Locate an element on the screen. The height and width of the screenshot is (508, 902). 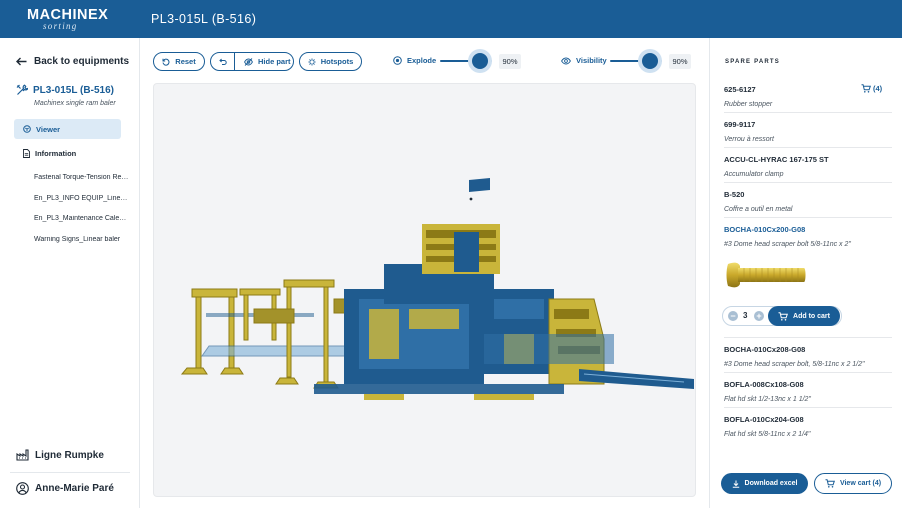
undo-icon is located at coordinates (222, 61).